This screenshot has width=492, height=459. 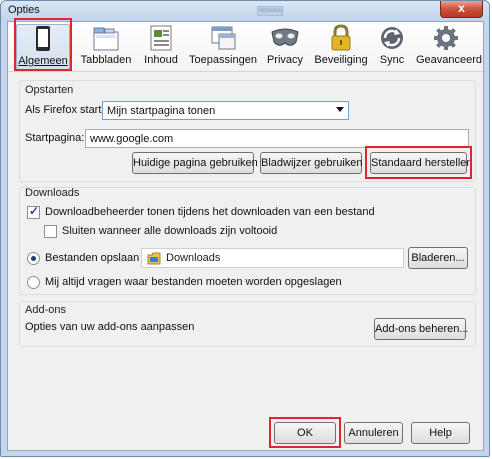 I want to click on gear-icon, so click(x=446, y=38).